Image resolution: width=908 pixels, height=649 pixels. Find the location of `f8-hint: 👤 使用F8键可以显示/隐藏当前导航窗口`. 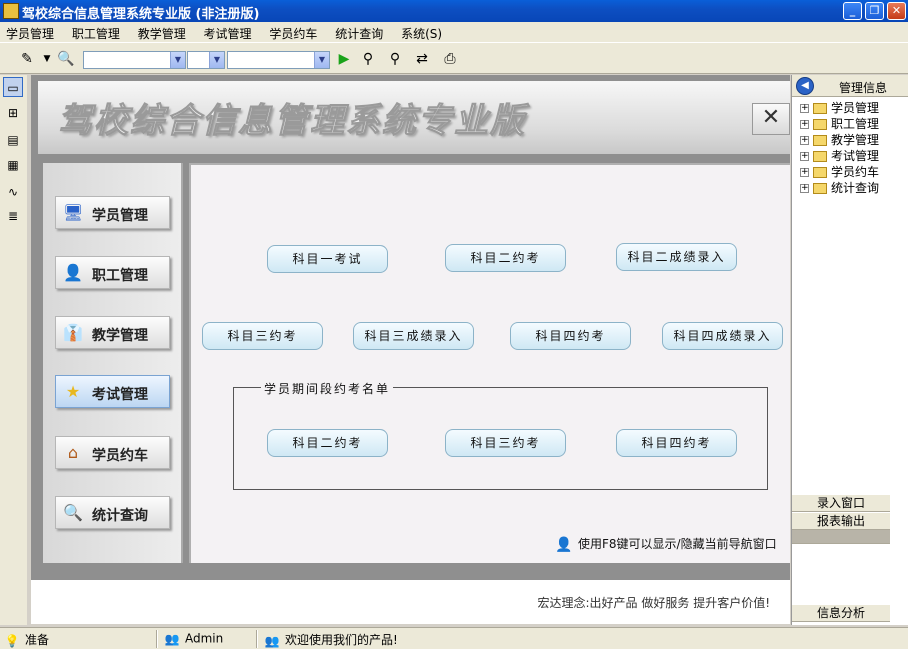

f8-hint: 👤 使用F8键可以显示/隐藏当前导航窗口 is located at coordinates (666, 544).